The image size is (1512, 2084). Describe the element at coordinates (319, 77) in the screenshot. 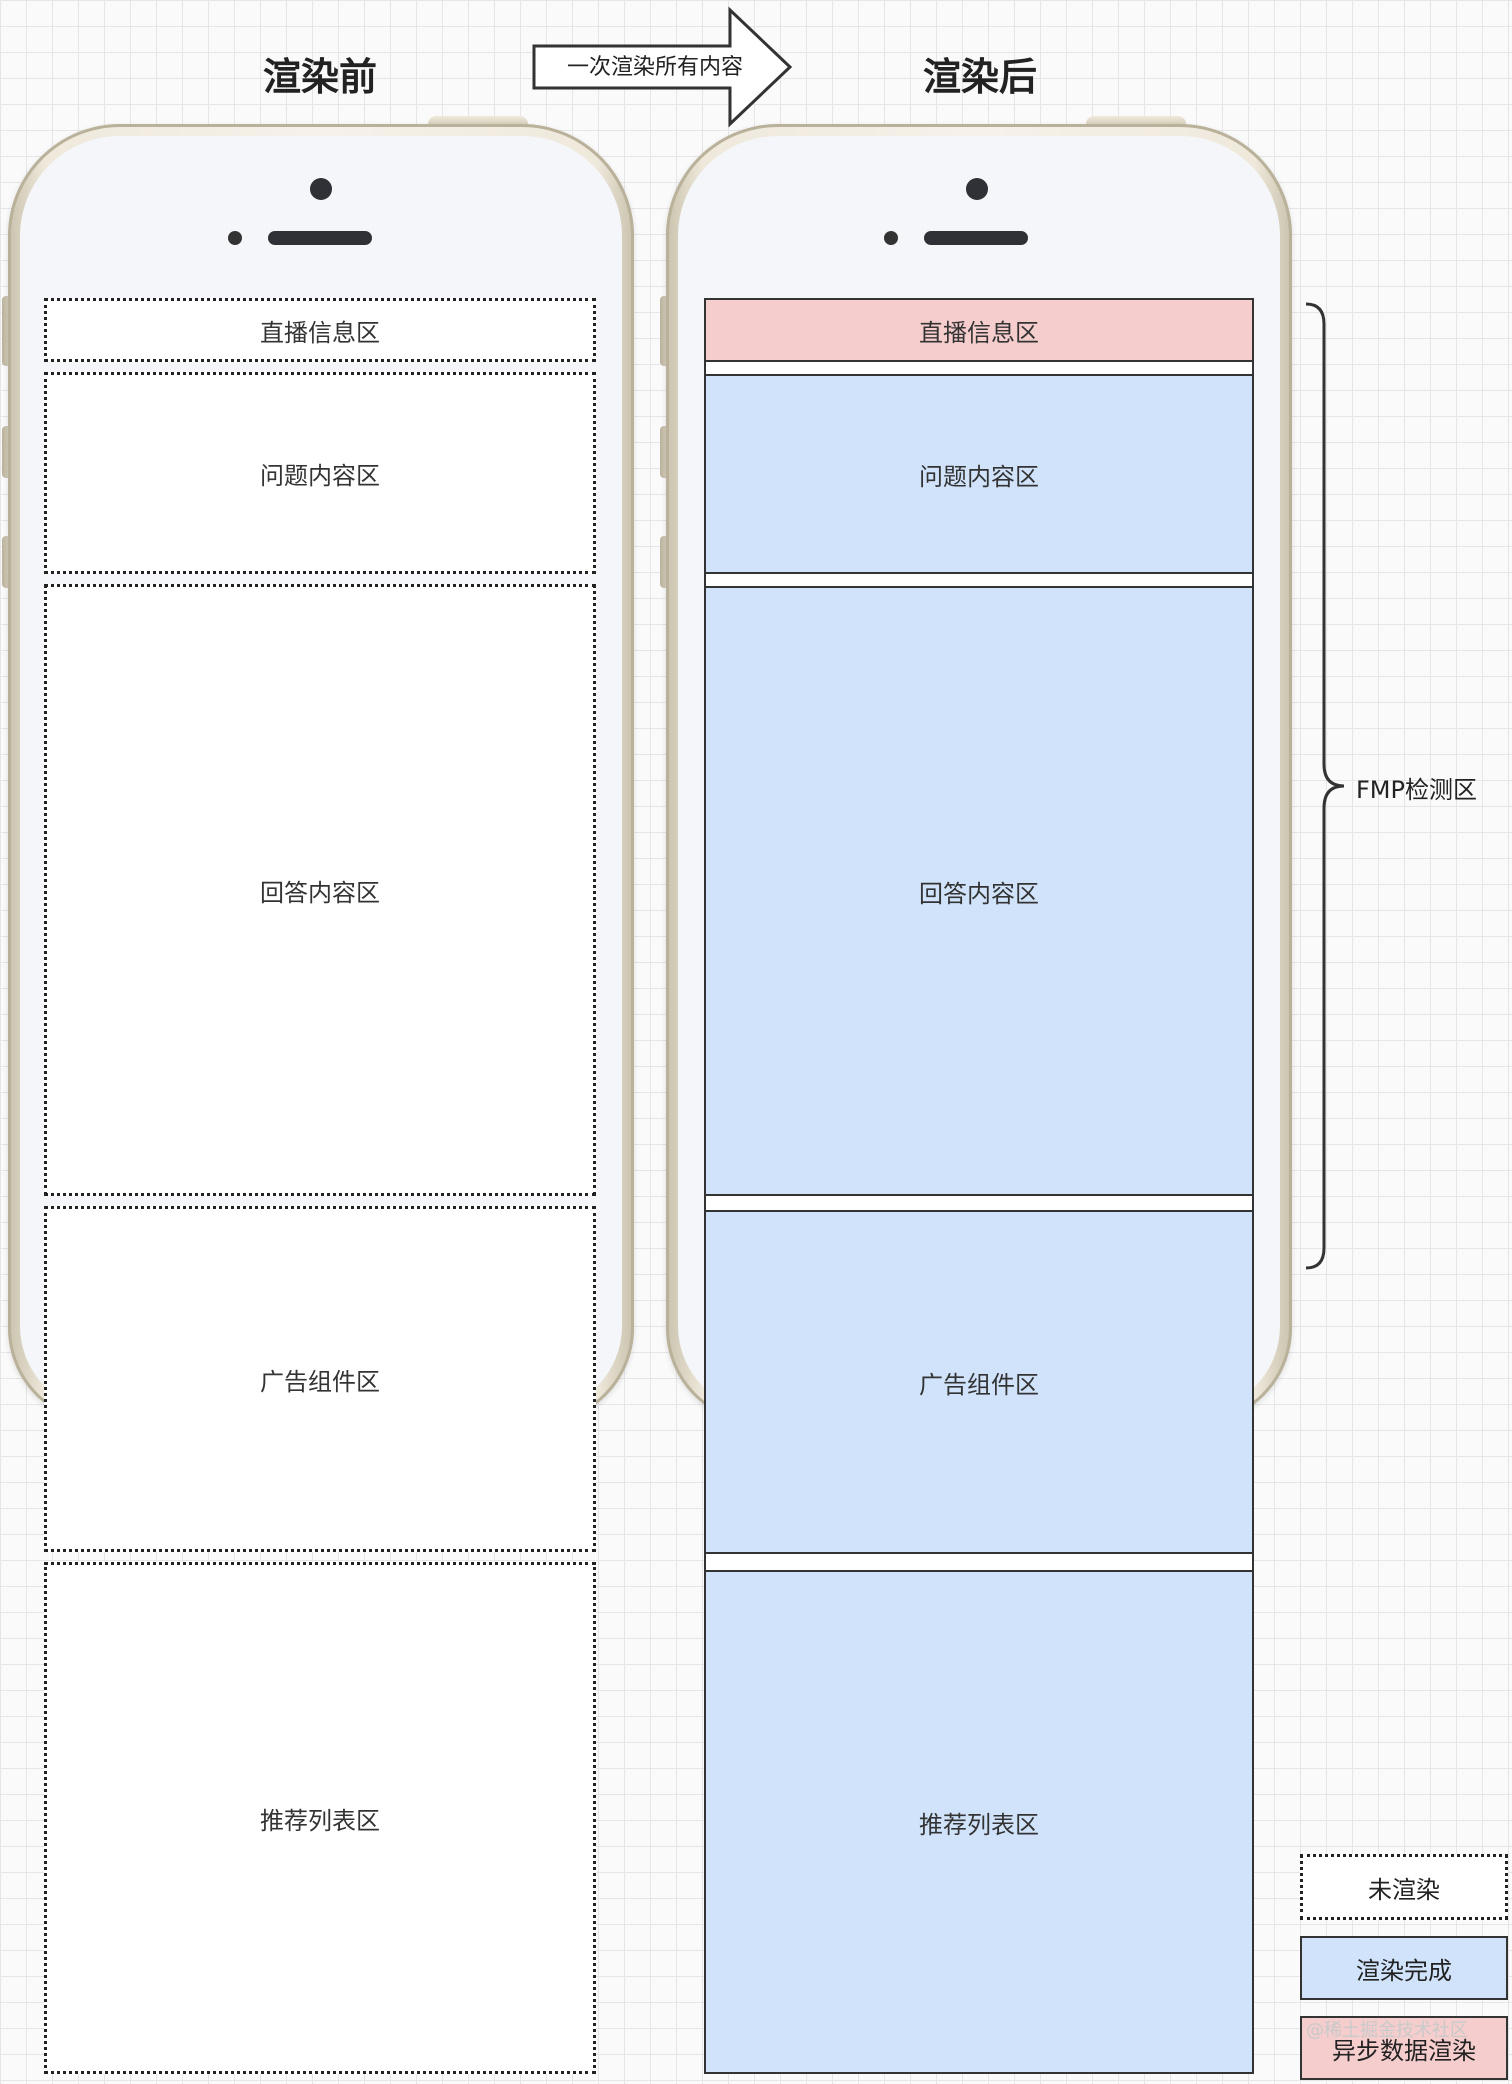

I see `title-before: 渲染前` at that location.